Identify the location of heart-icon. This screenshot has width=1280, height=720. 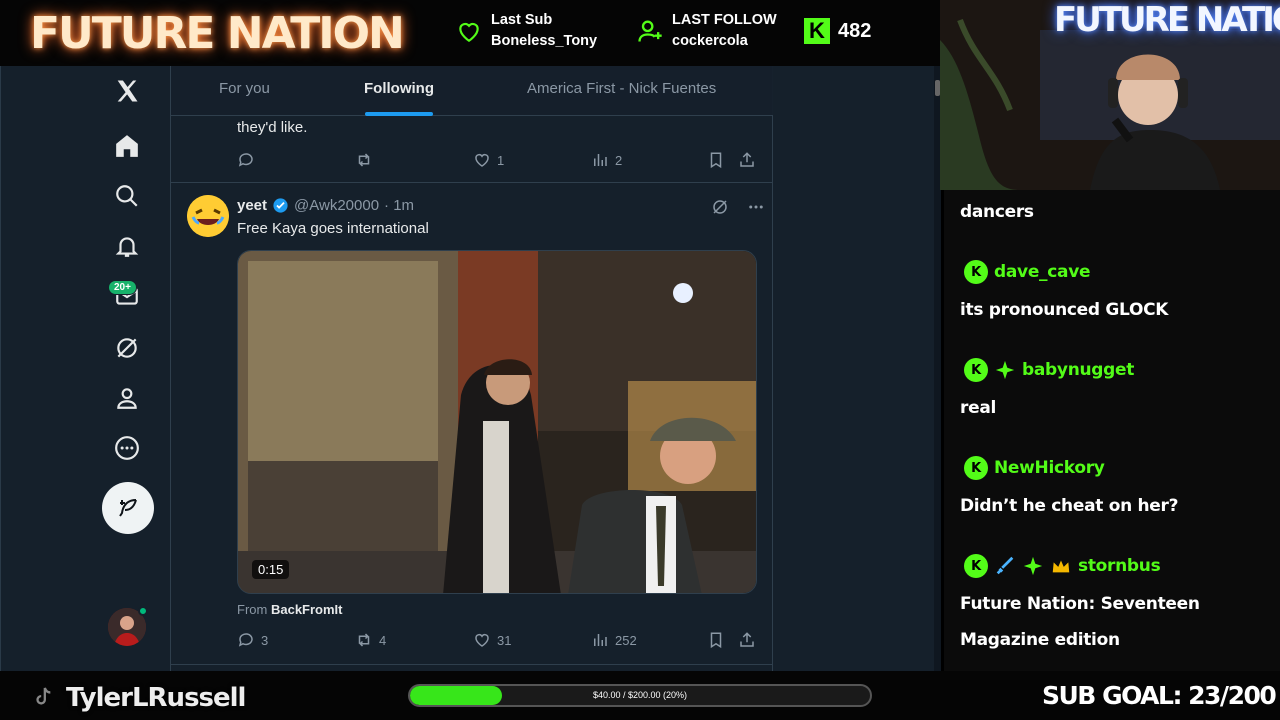
(469, 32).